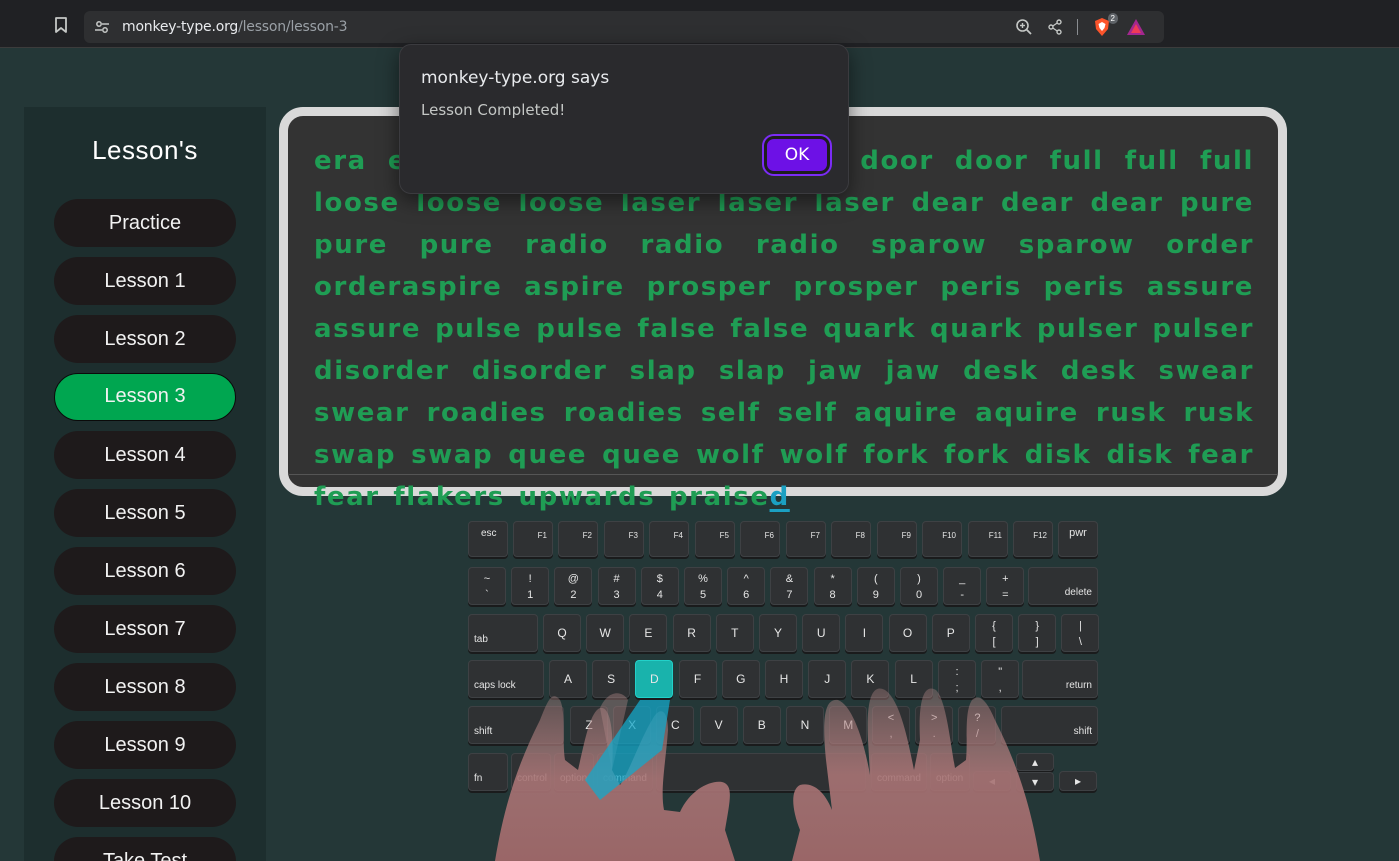 This screenshot has width=1399, height=861. Describe the element at coordinates (102, 27) in the screenshot. I see `site-settings-icon` at that location.